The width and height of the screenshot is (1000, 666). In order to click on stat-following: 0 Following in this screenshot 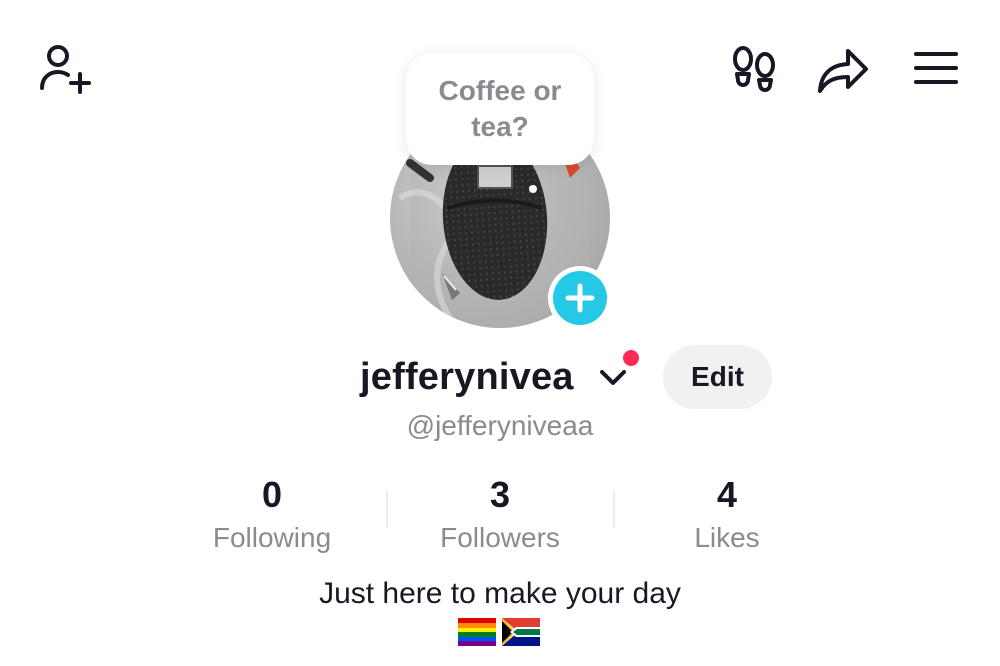, I will do `click(272, 514)`.